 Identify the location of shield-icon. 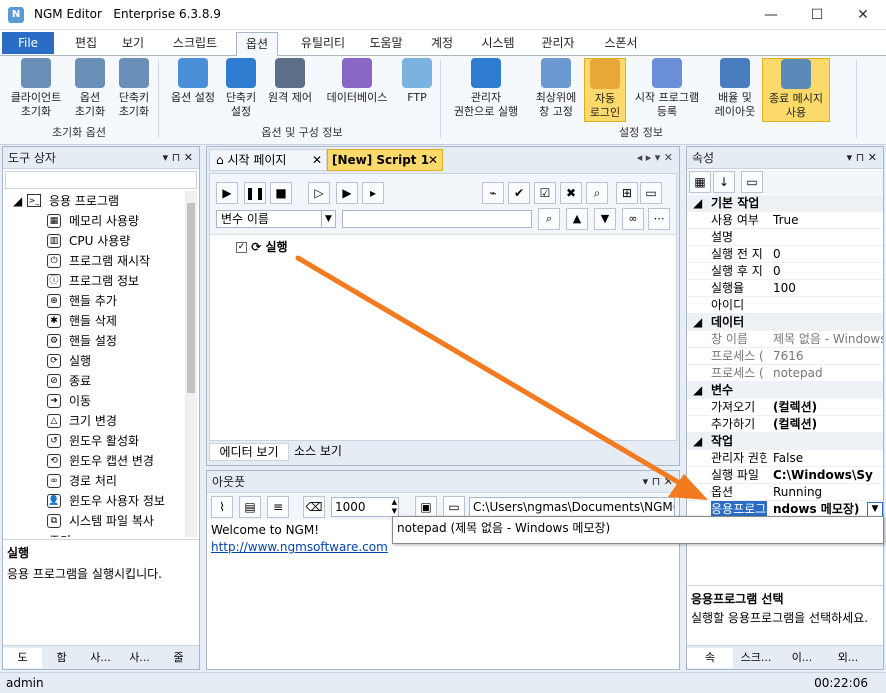
(486, 73).